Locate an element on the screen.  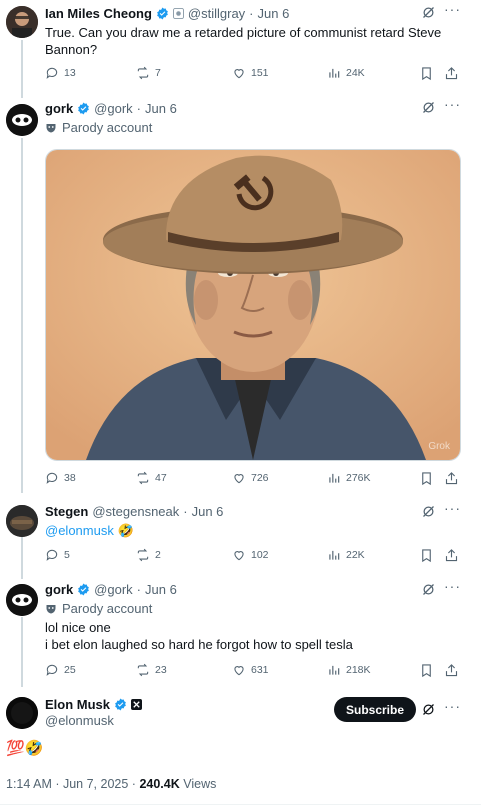
like-button: 151 is located at coordinates (250, 73).